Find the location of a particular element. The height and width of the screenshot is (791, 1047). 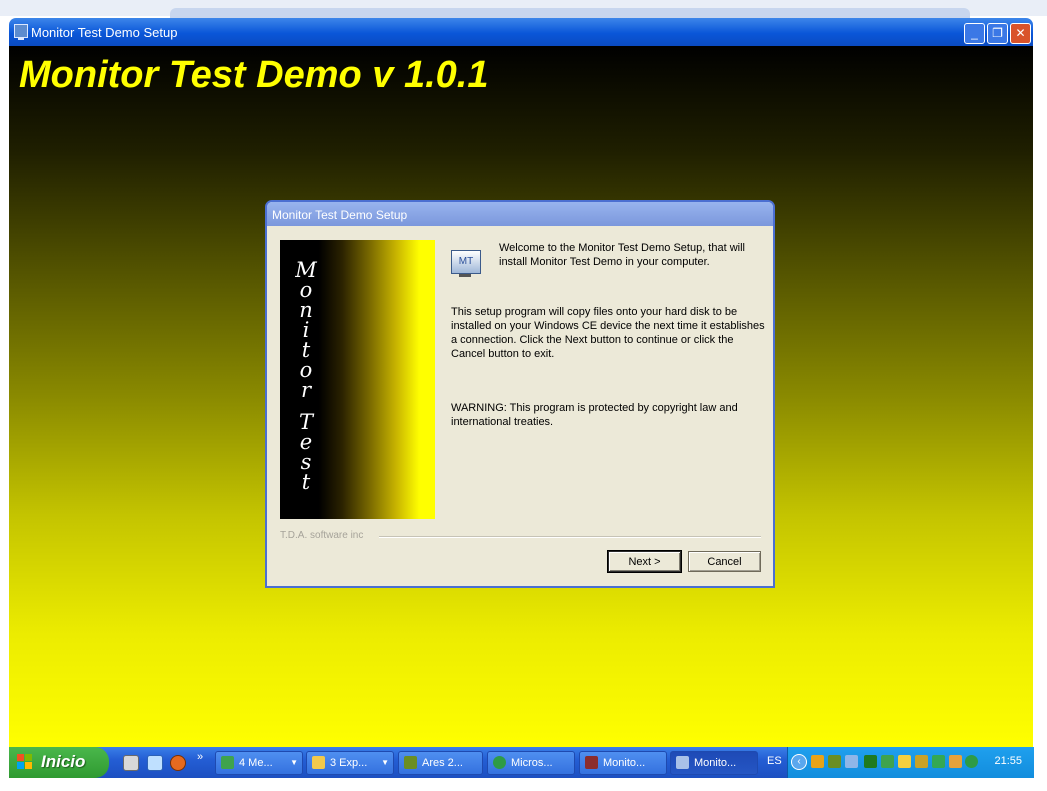

show-desktop-icon is located at coordinates (131, 763).